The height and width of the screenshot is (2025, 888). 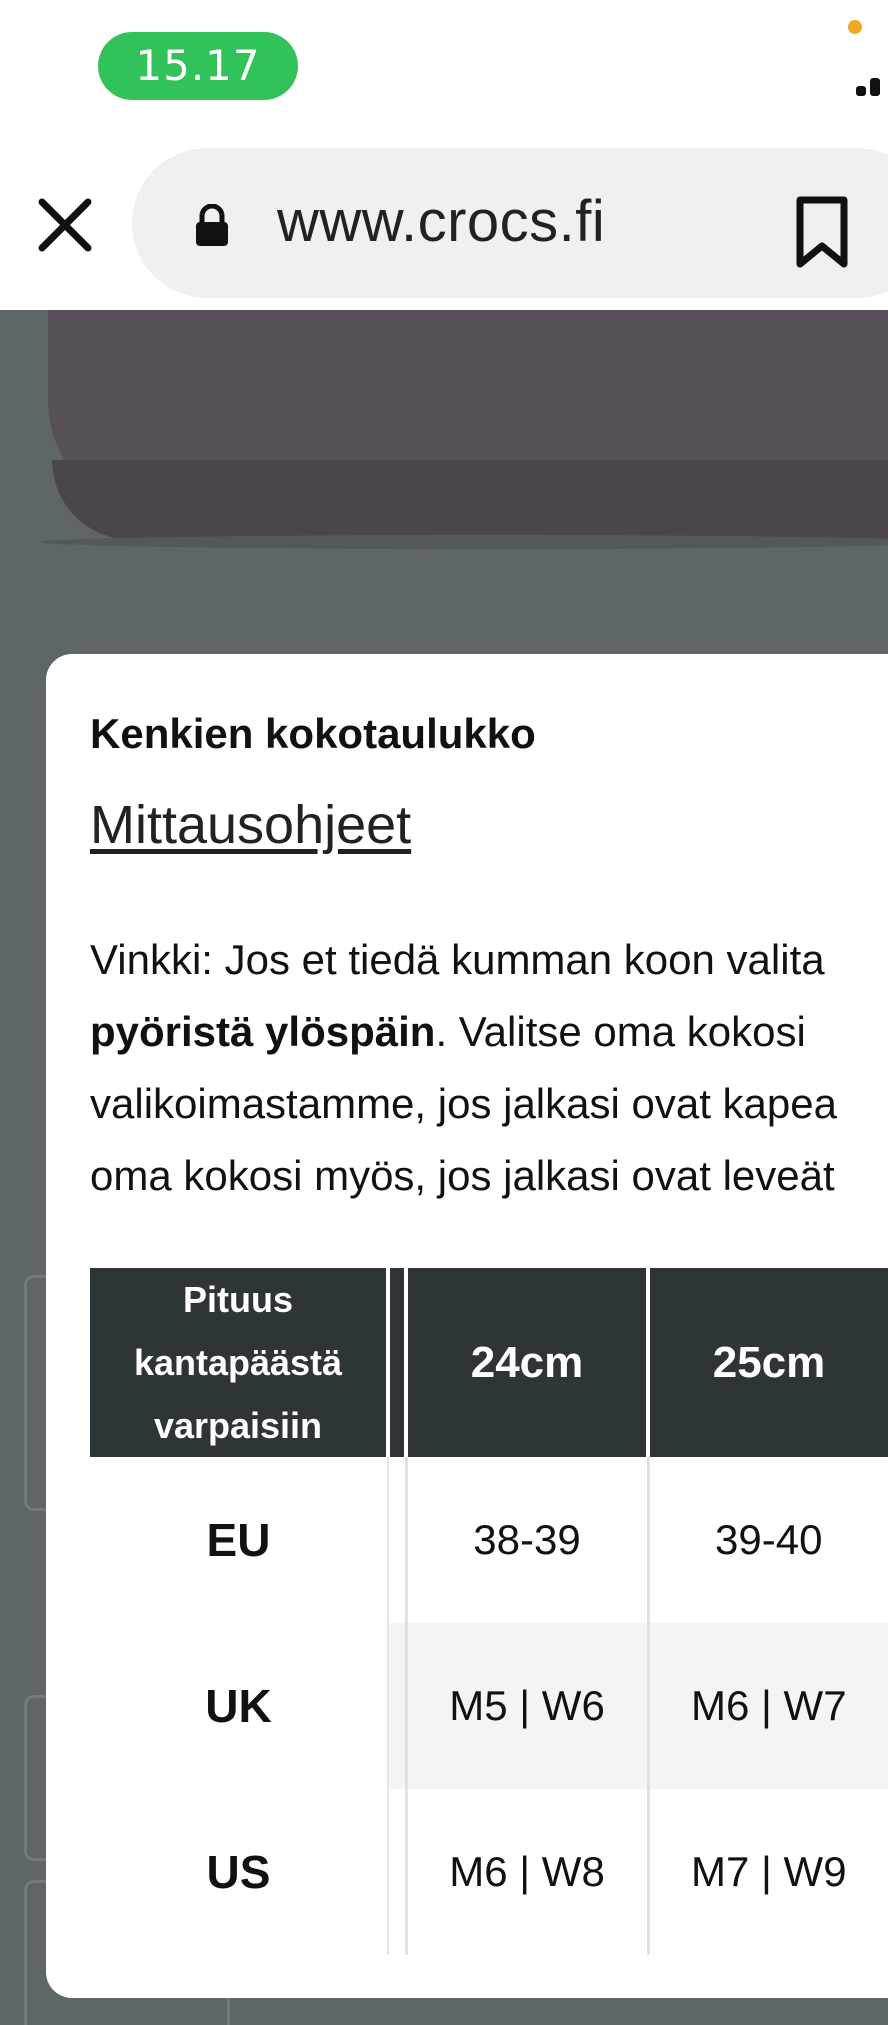 I want to click on close-icon, so click(x=65, y=225).